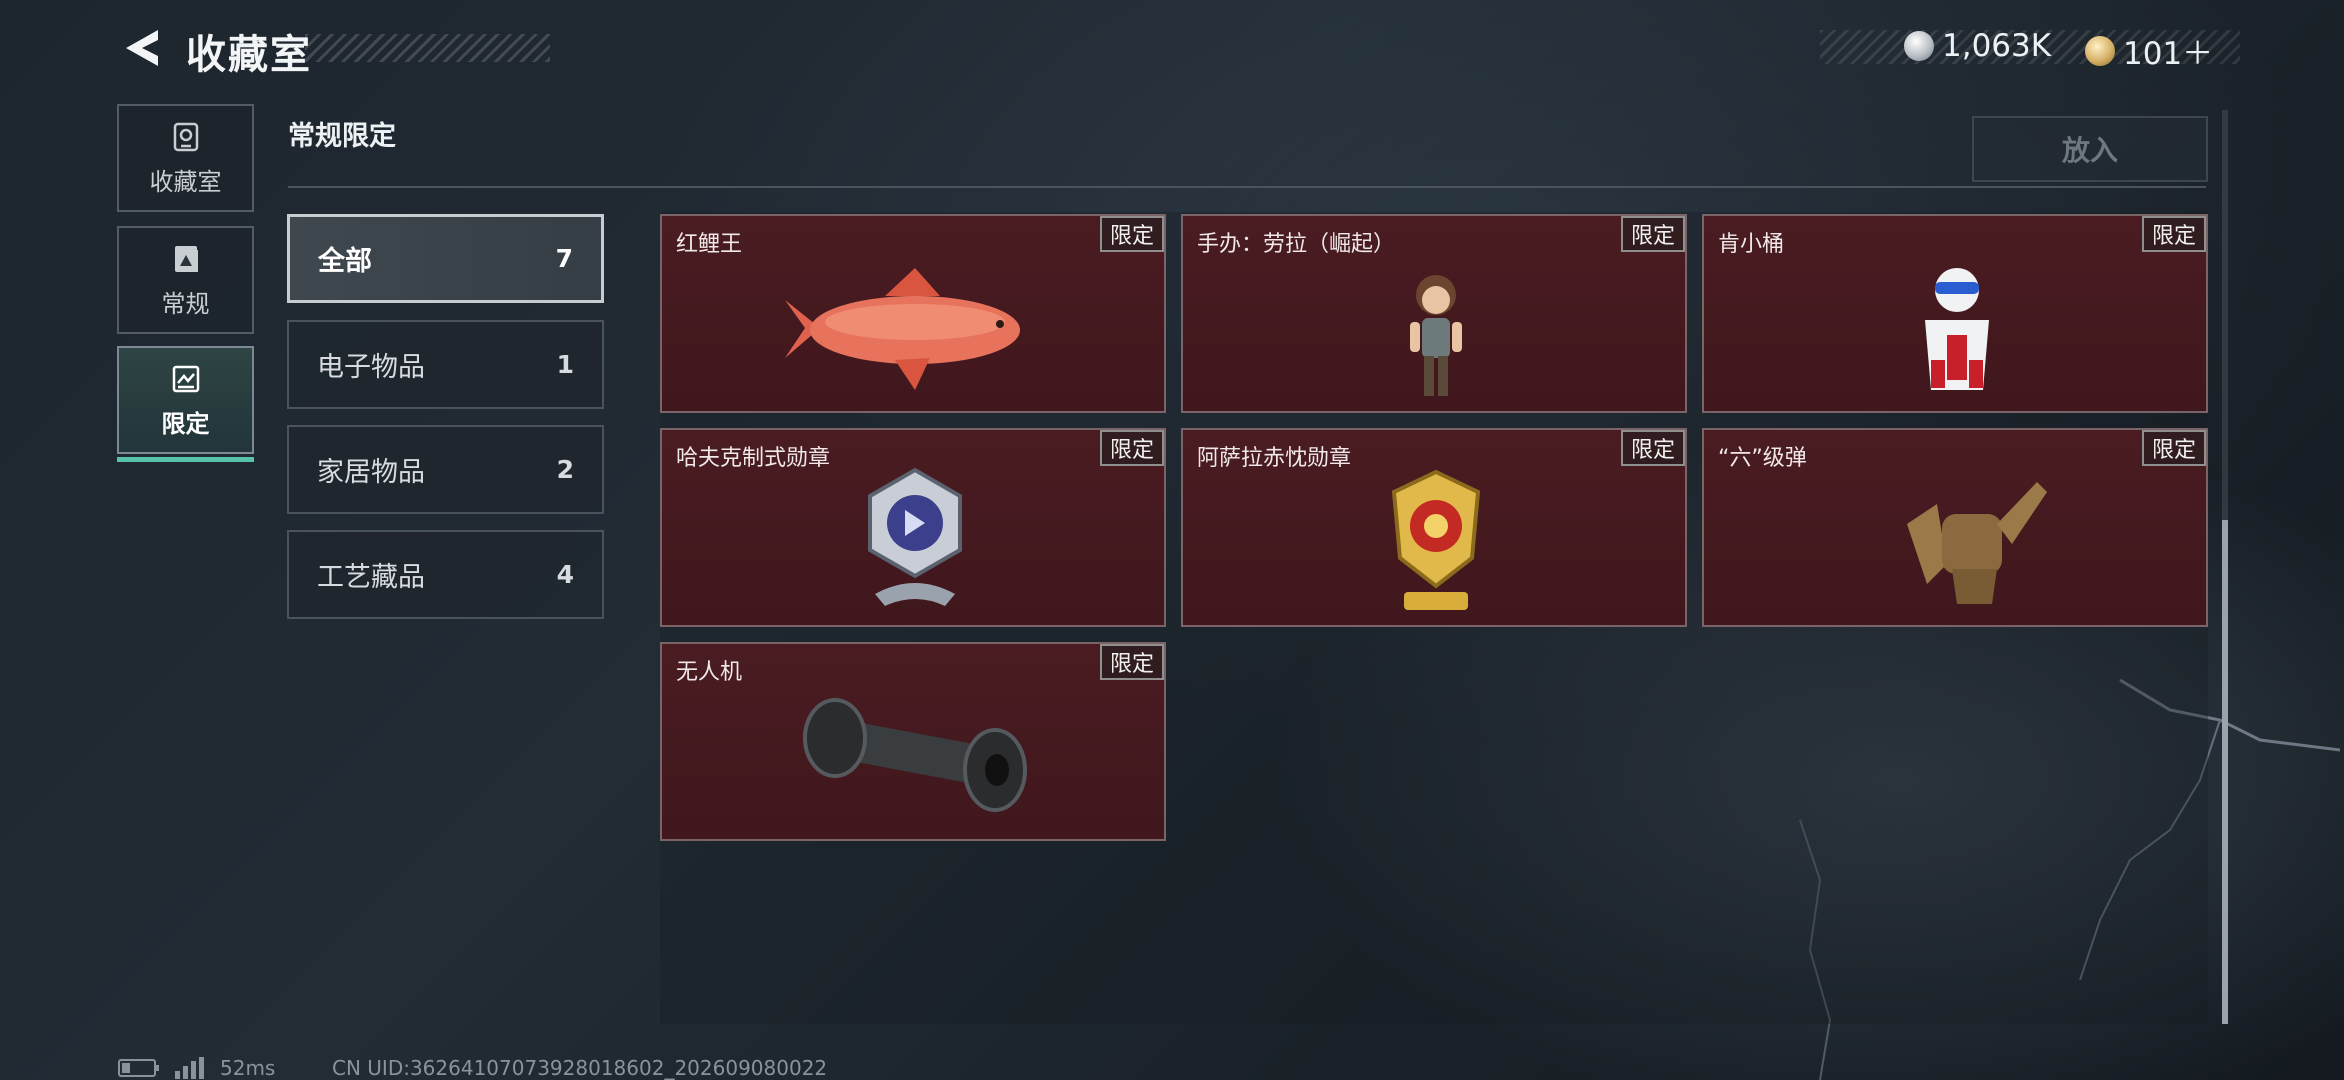 This screenshot has height=1080, width=2344. I want to click on silver-currency: 1,063K, so click(1977, 46).